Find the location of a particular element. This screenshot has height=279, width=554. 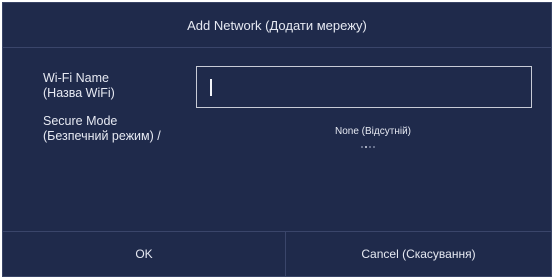

wifi-name-label: Wi-Fi Name (Назва WiFi) is located at coordinates (79, 85).